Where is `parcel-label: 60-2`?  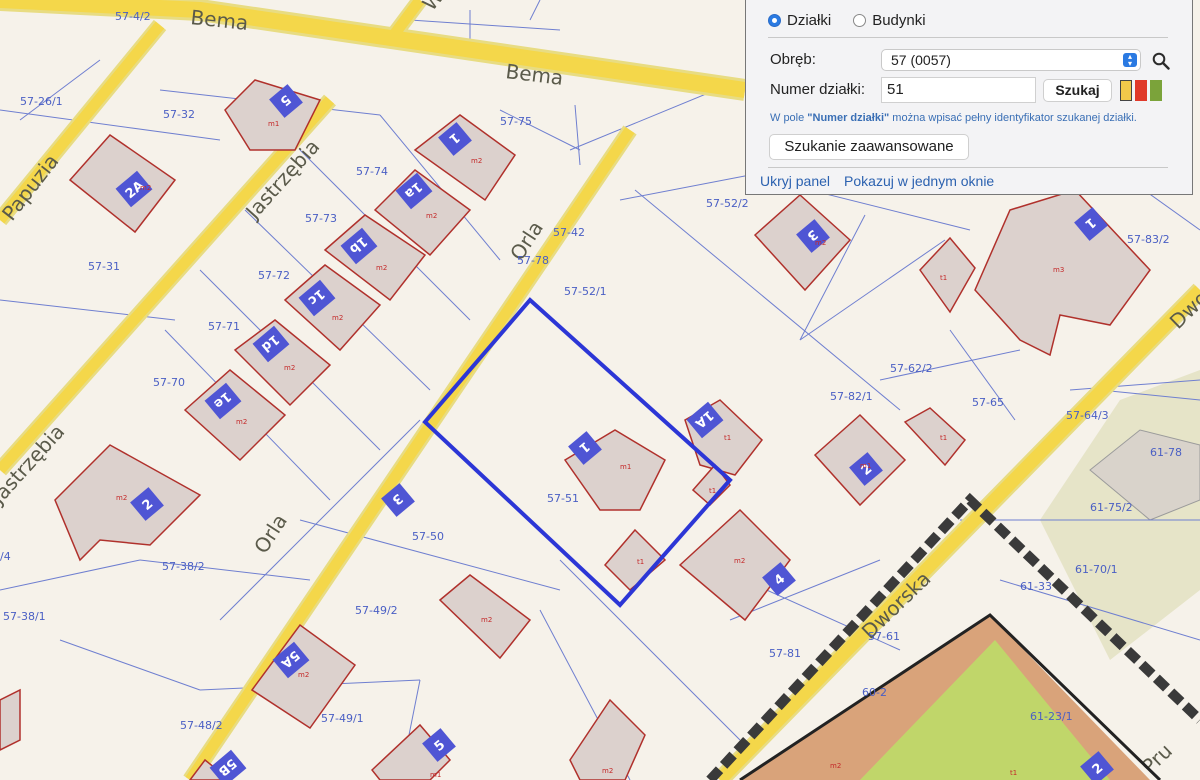 parcel-label: 60-2 is located at coordinates (874, 692).